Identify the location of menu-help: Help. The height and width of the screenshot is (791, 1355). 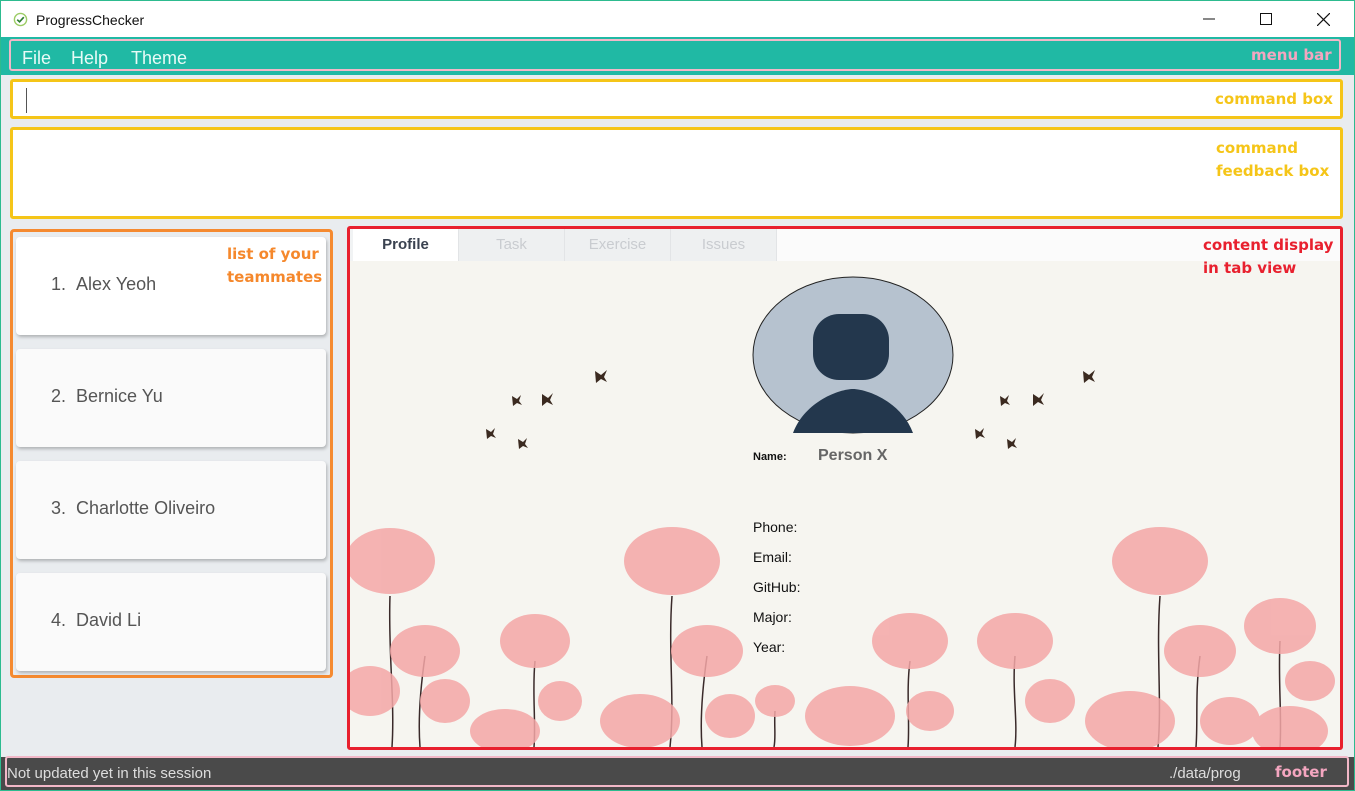
(89, 58).